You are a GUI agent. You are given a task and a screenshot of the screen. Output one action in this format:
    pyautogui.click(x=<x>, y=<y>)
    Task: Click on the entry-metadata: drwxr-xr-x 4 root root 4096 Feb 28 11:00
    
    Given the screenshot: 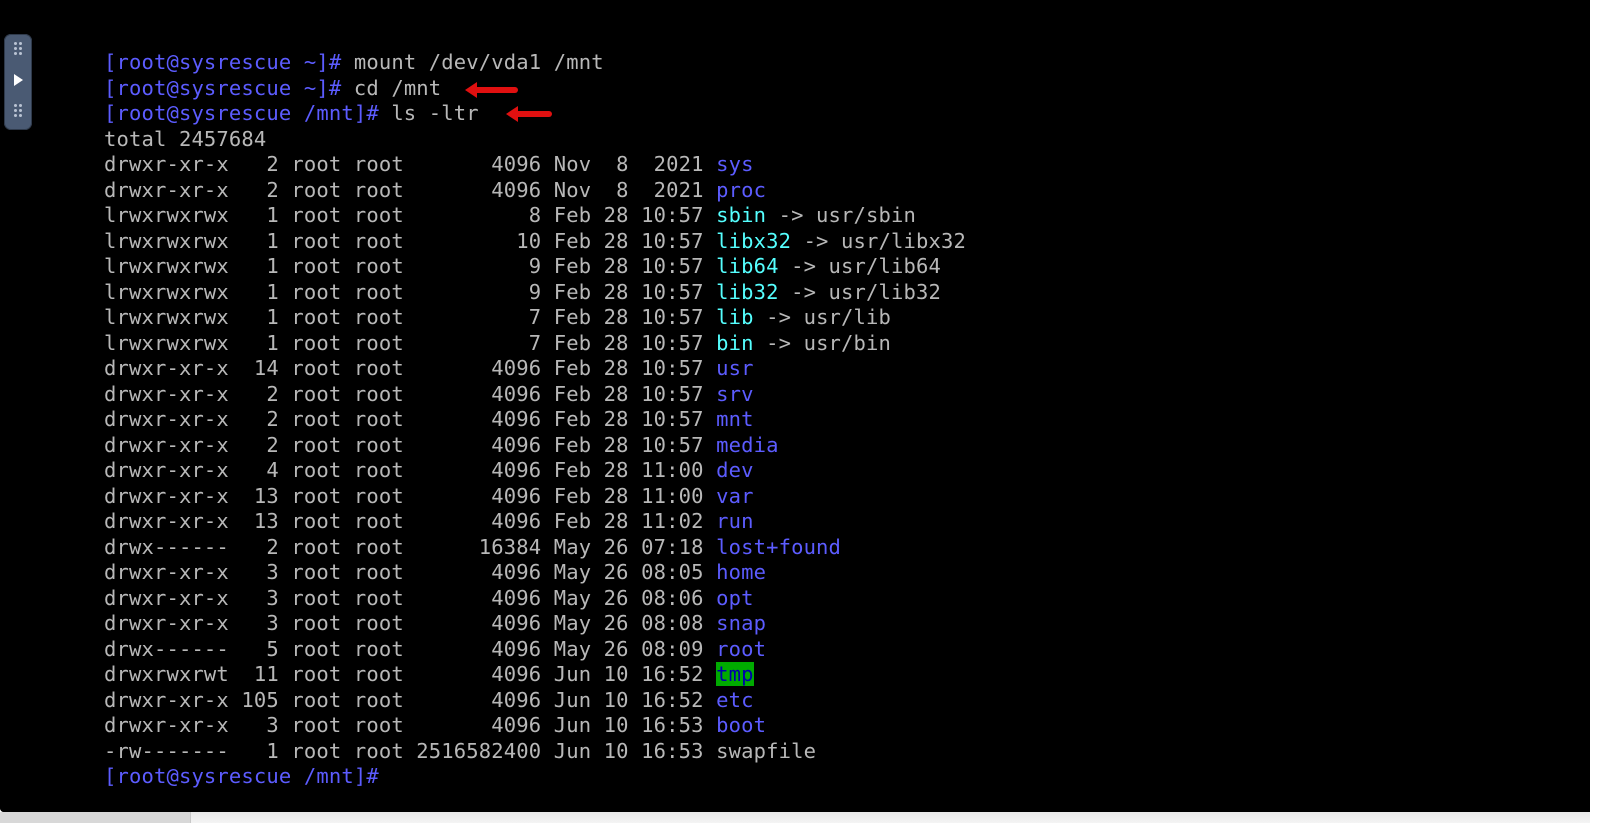 What is the action you would take?
    pyautogui.click(x=410, y=470)
    